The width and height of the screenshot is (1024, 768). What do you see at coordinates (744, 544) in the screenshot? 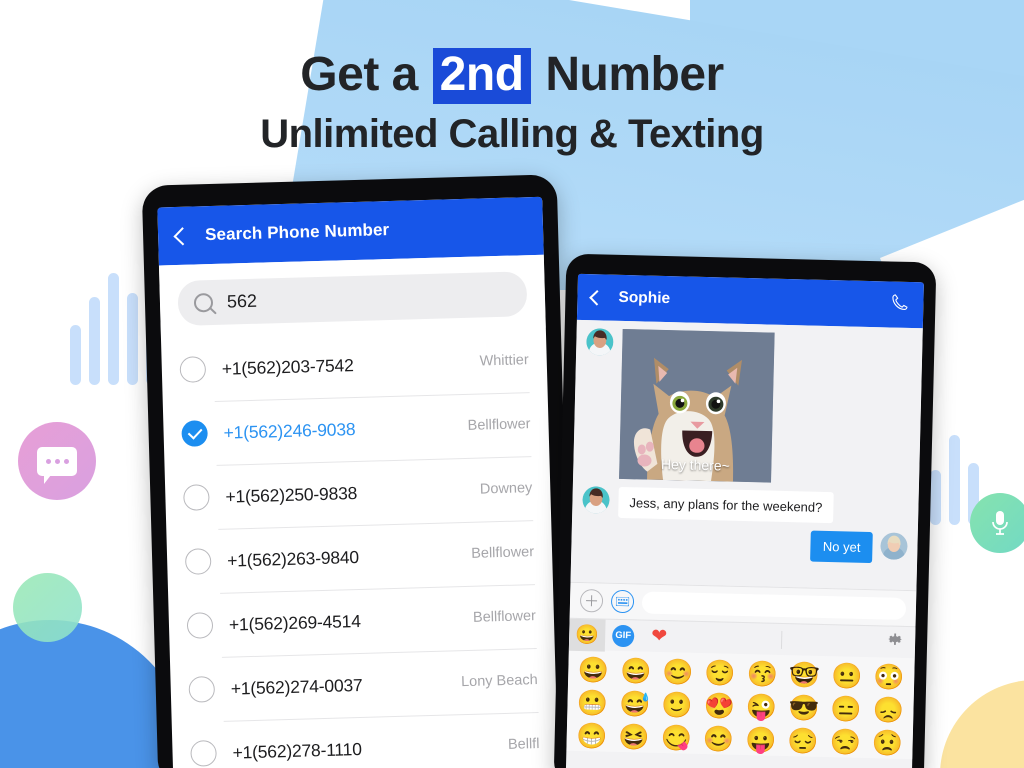
I see `message-row-outgoing: No yet` at bounding box center [744, 544].